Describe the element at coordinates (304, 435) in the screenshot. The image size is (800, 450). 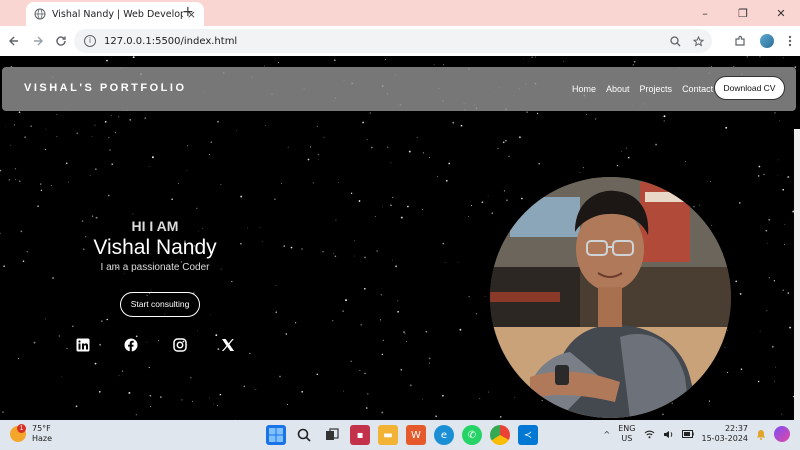
I see `search-icon` at that location.